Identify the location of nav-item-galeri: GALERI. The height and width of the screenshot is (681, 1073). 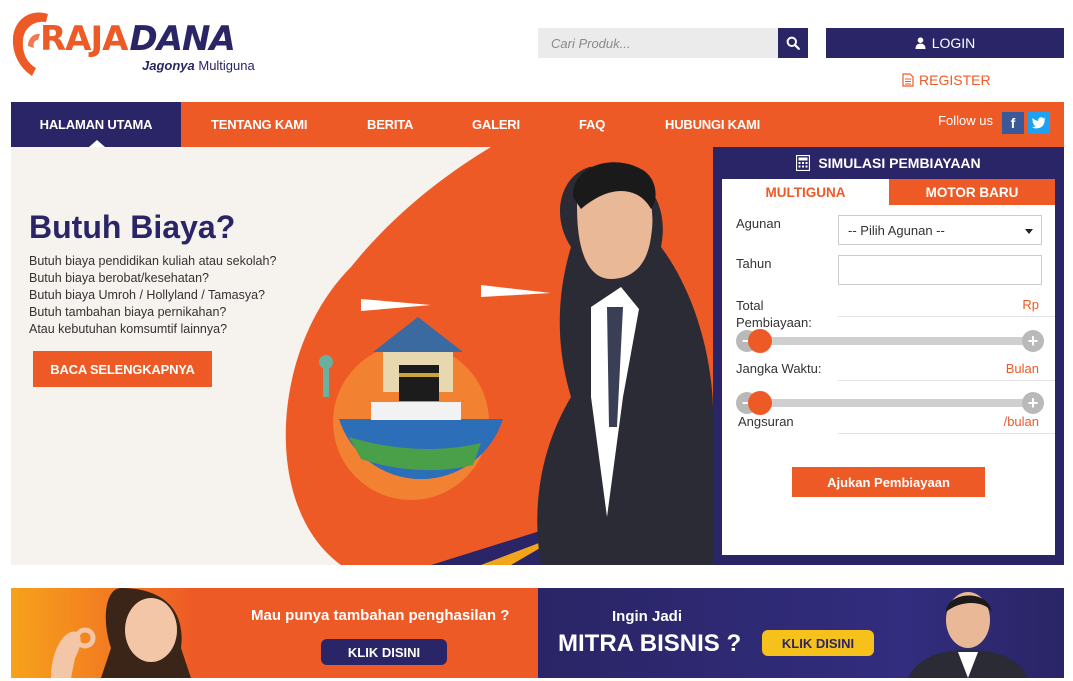
(496, 124).